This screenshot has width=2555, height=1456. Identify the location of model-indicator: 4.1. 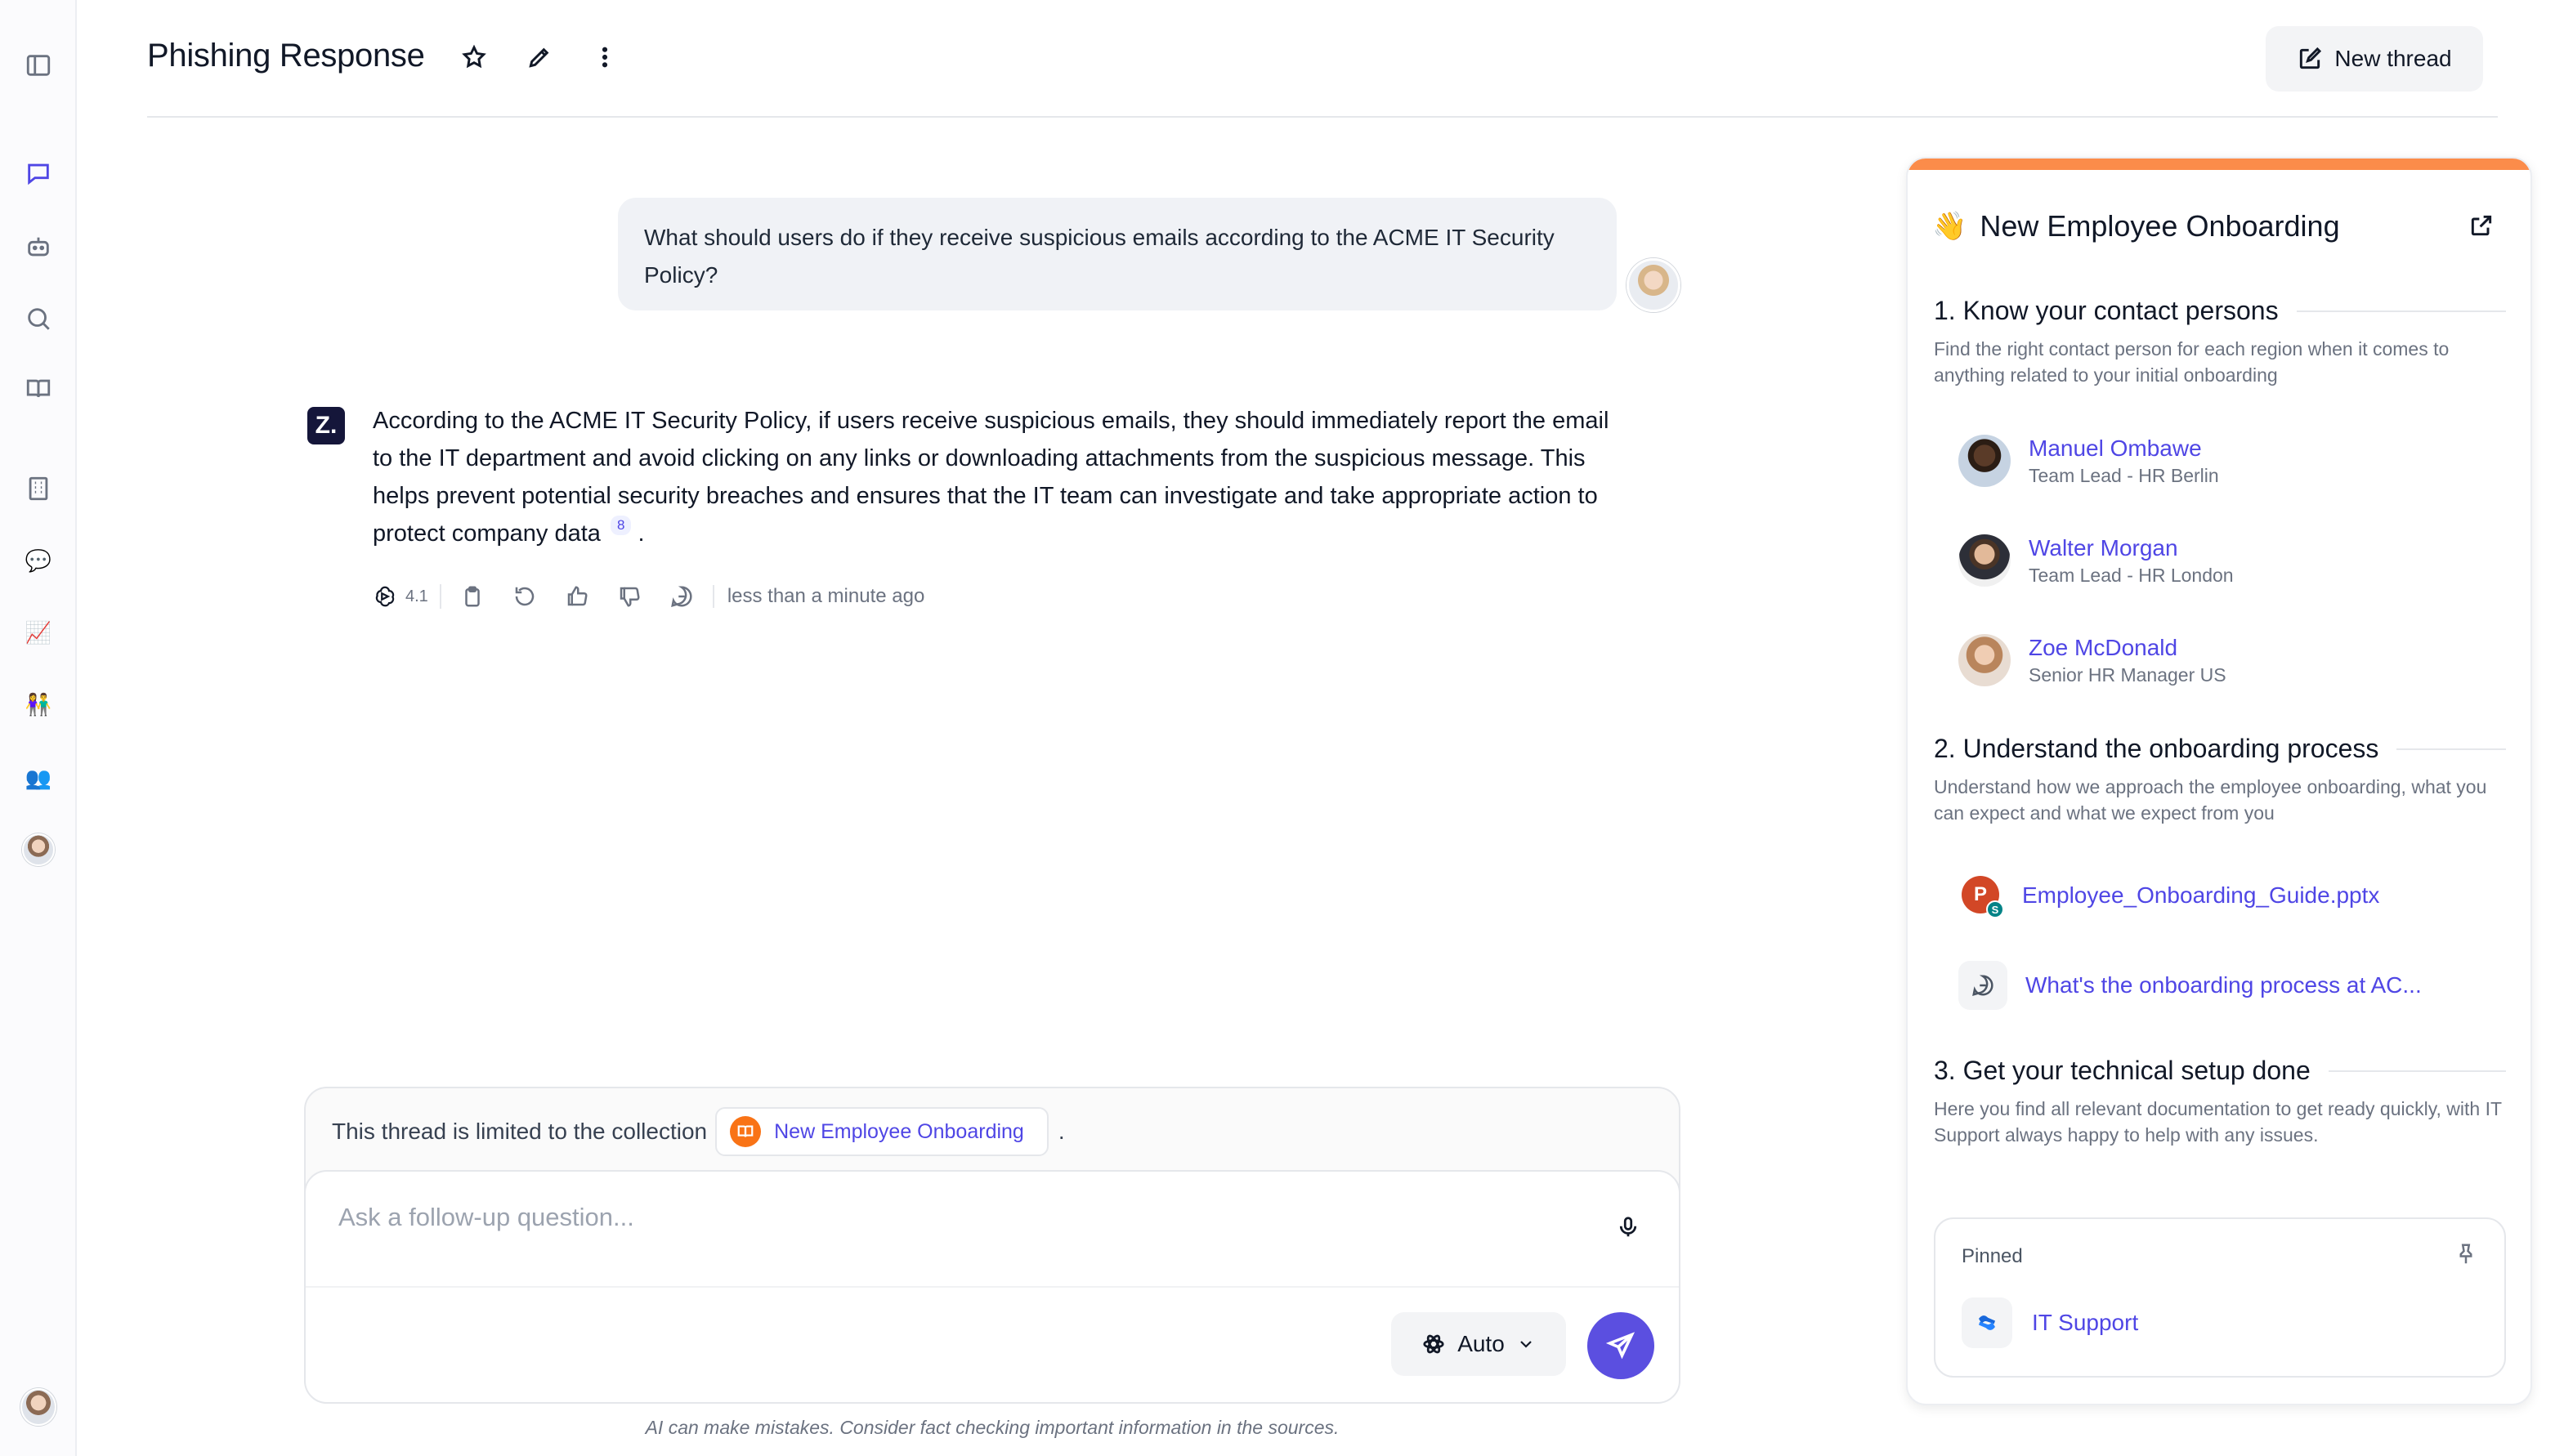
(407, 596).